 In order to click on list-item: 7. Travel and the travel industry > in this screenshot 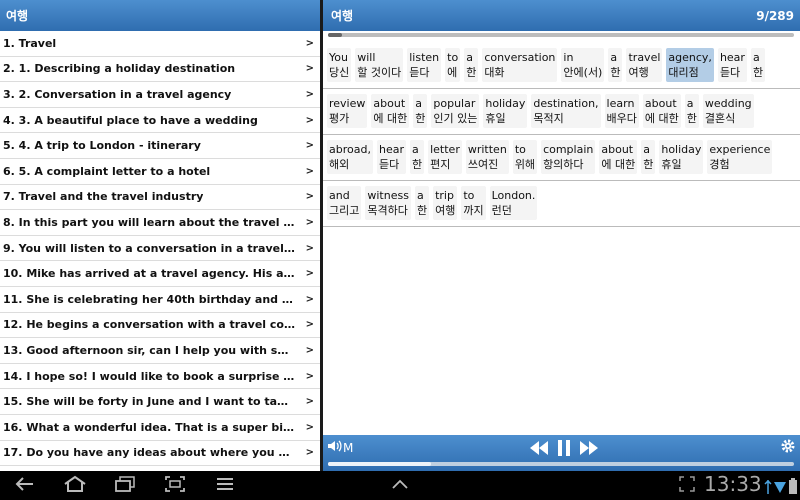, I will do `click(160, 198)`.